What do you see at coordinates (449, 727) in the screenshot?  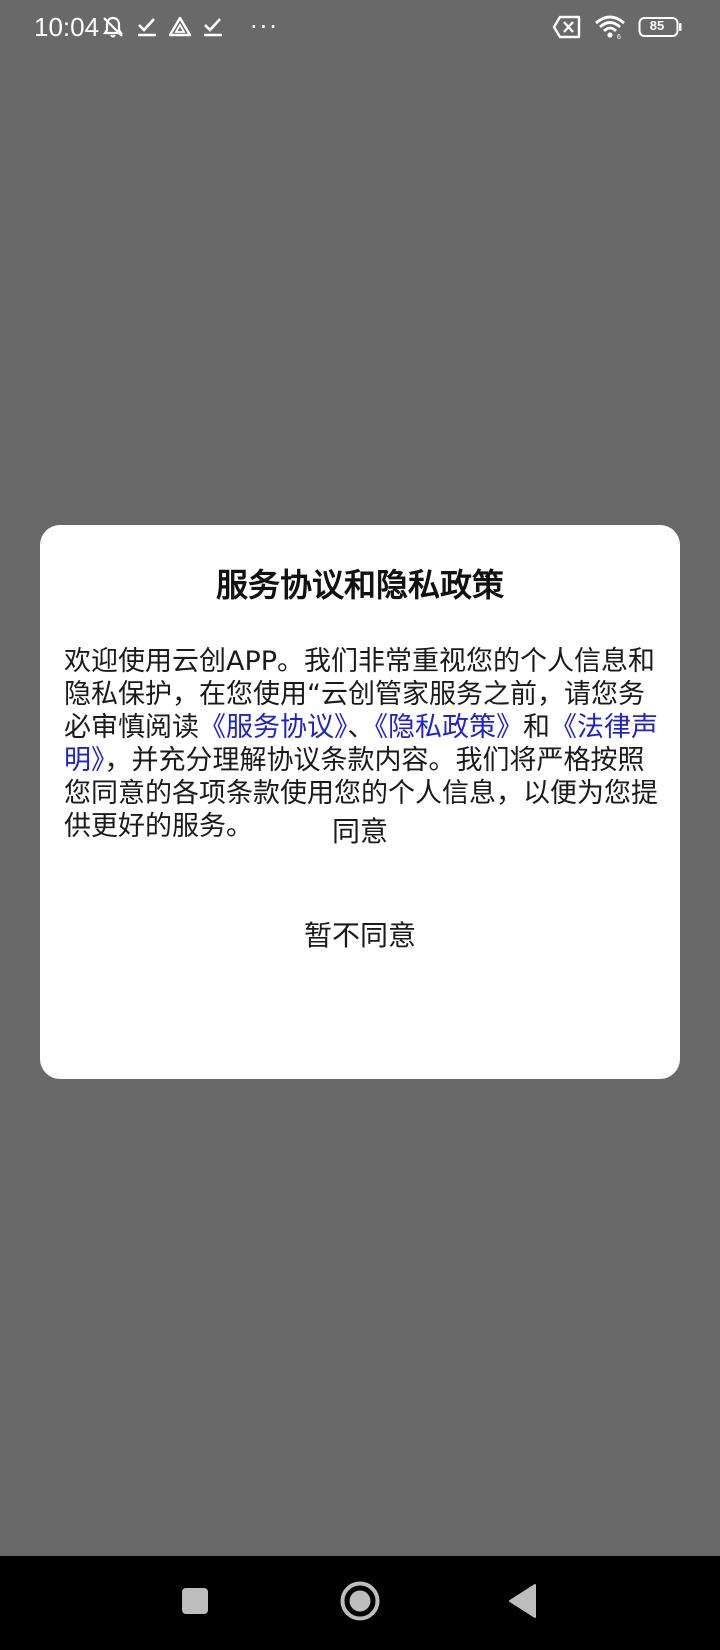 I see `privacy-policy-link: 《隐私政策》` at bounding box center [449, 727].